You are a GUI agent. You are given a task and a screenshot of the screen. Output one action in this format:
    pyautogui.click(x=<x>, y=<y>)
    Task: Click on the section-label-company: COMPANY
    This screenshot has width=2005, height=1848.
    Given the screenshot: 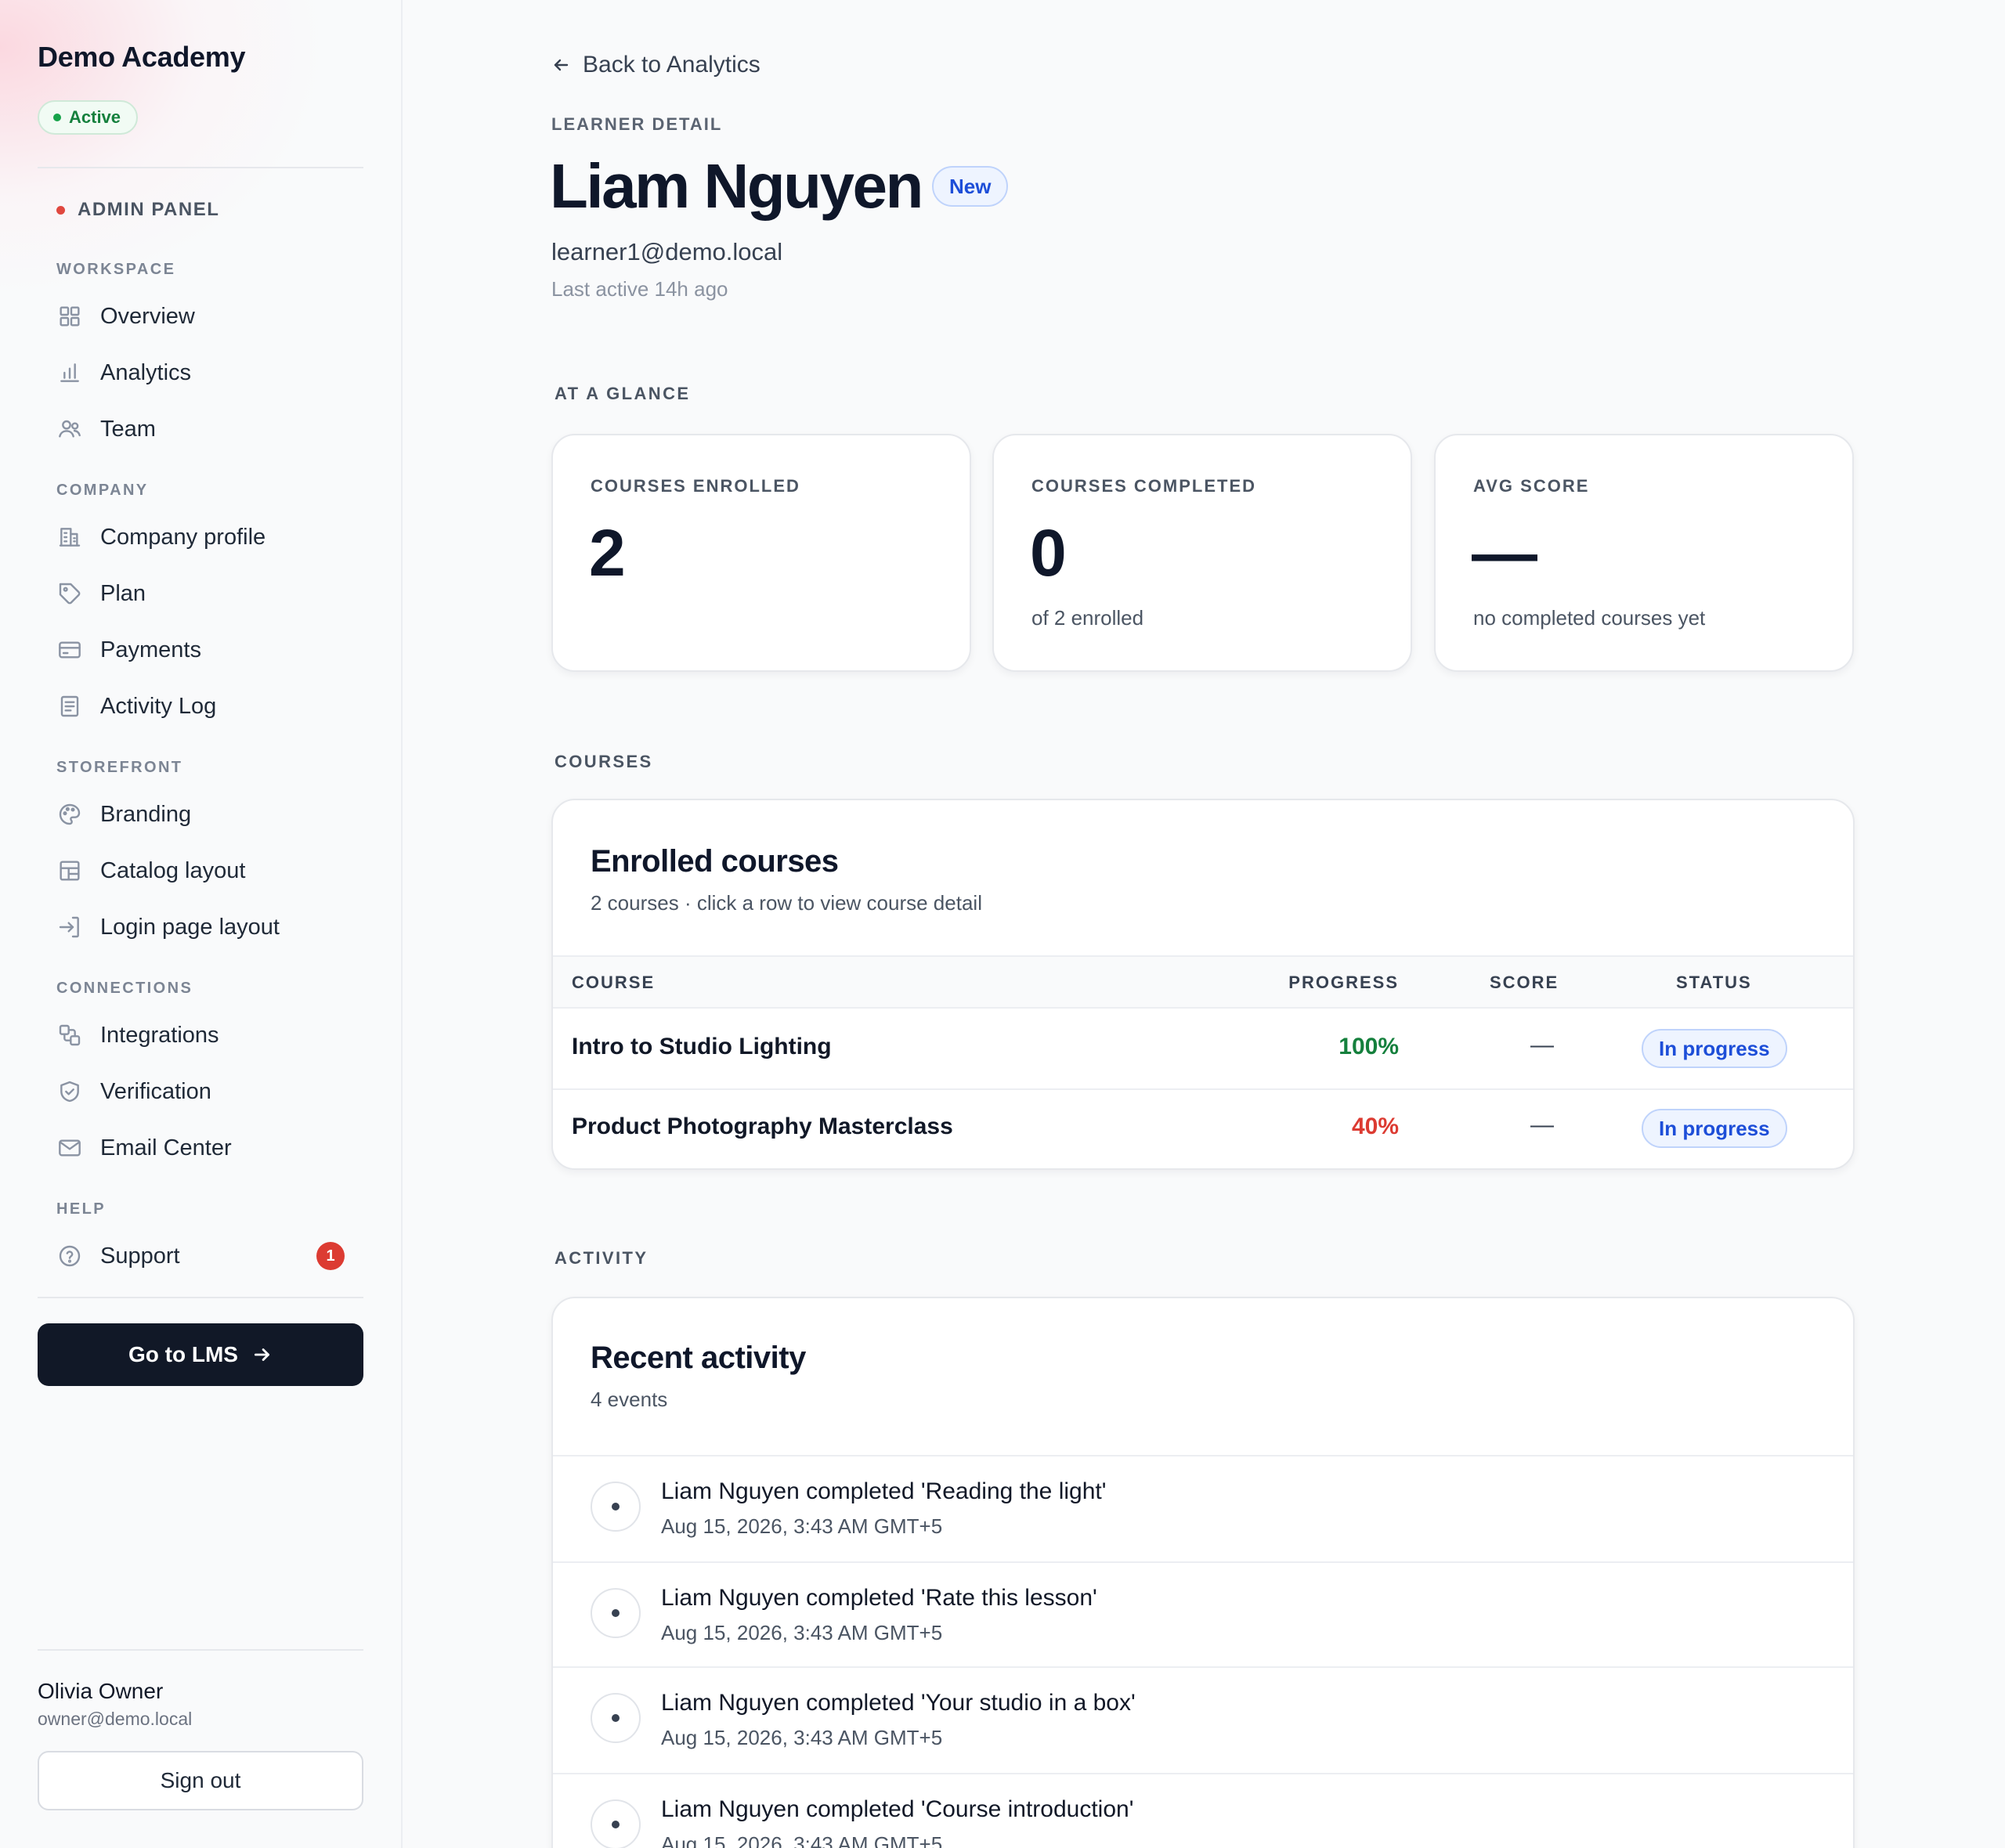 What is the action you would take?
    pyautogui.click(x=102, y=490)
    